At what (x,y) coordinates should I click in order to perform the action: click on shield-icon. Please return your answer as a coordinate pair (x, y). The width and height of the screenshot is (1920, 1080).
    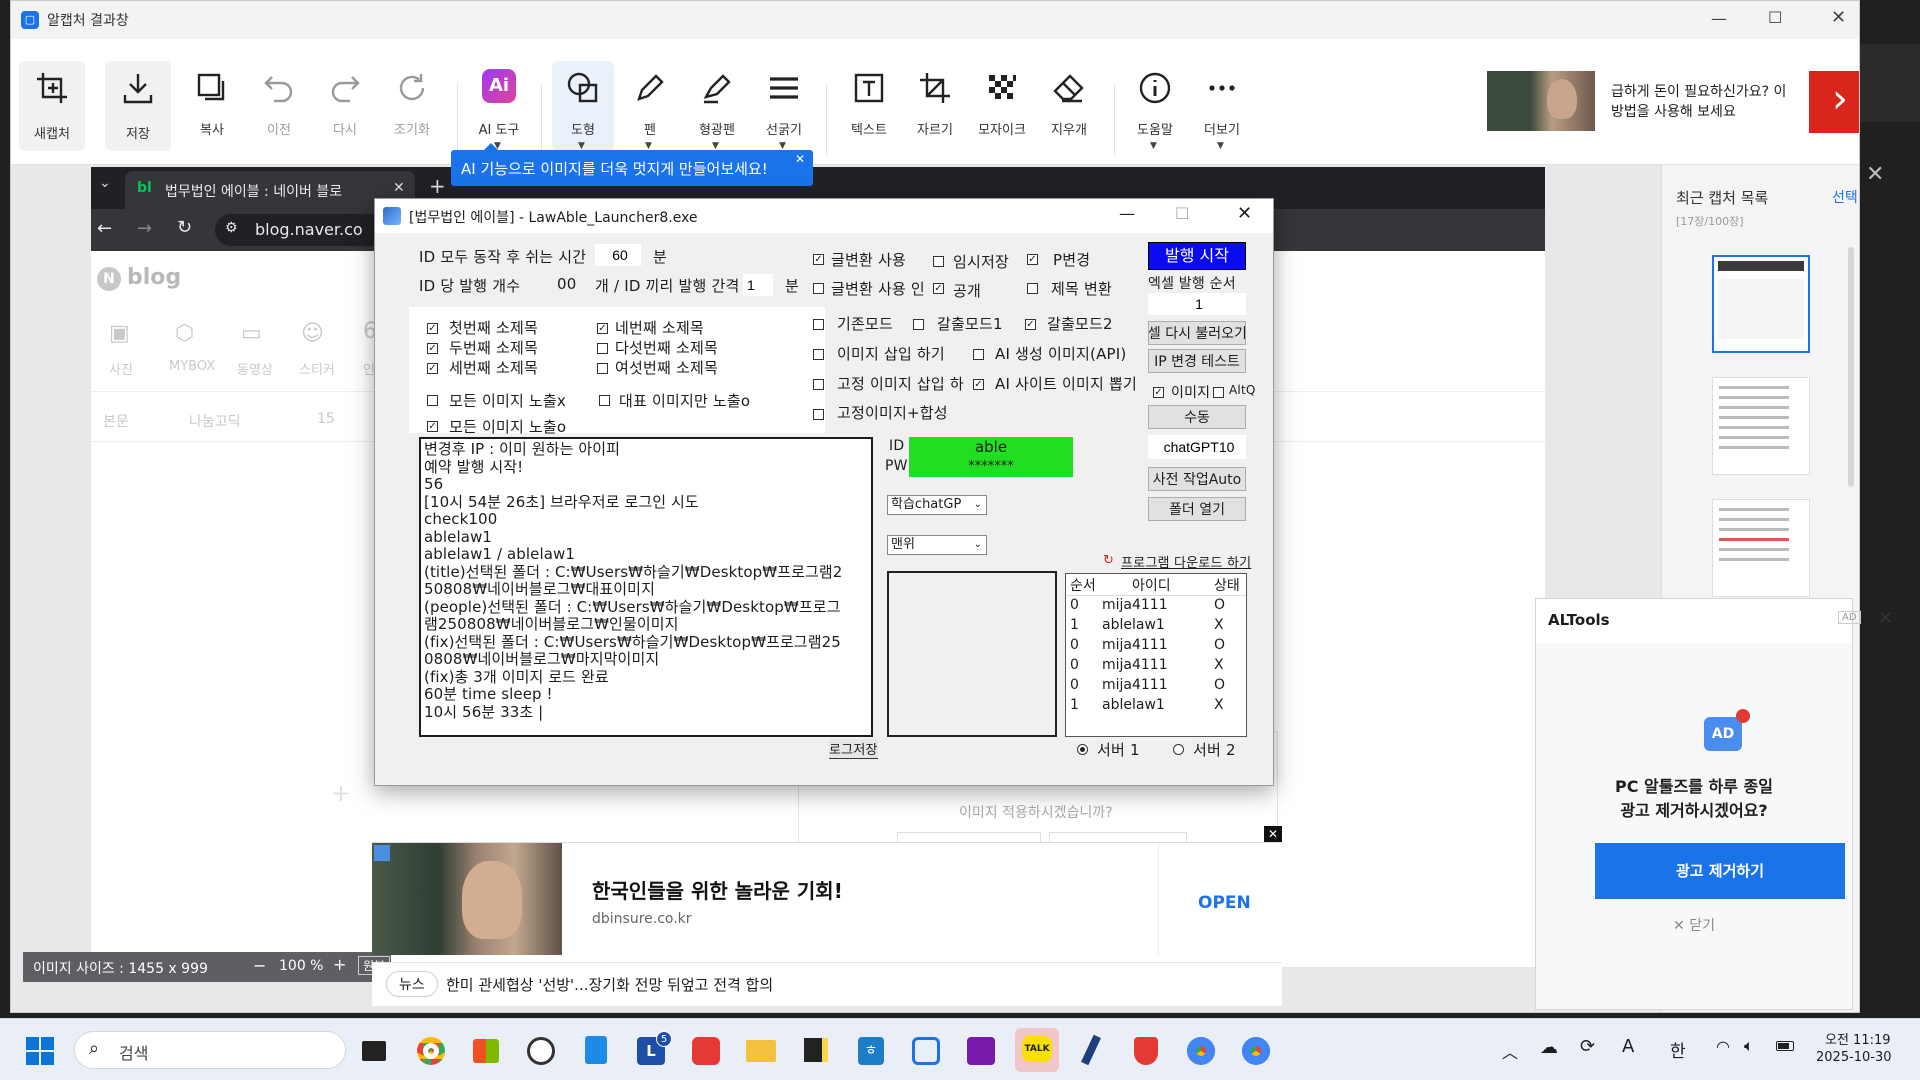
    Looking at the image, I should click on (1146, 1050).